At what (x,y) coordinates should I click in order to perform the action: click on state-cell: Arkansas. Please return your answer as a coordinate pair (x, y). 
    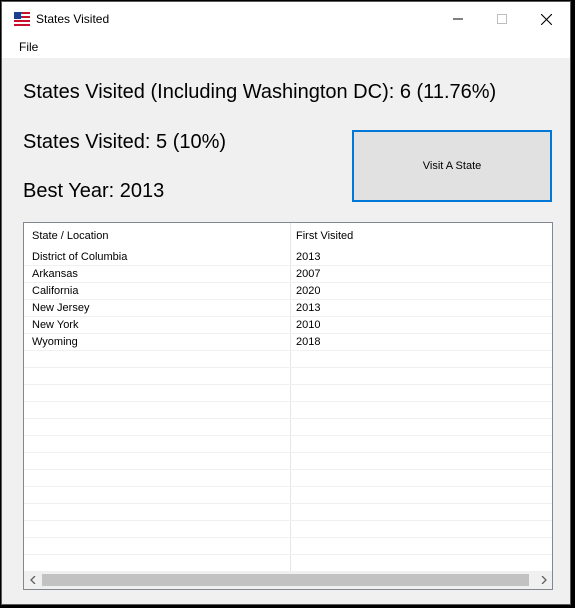
    Looking at the image, I should click on (55, 274).